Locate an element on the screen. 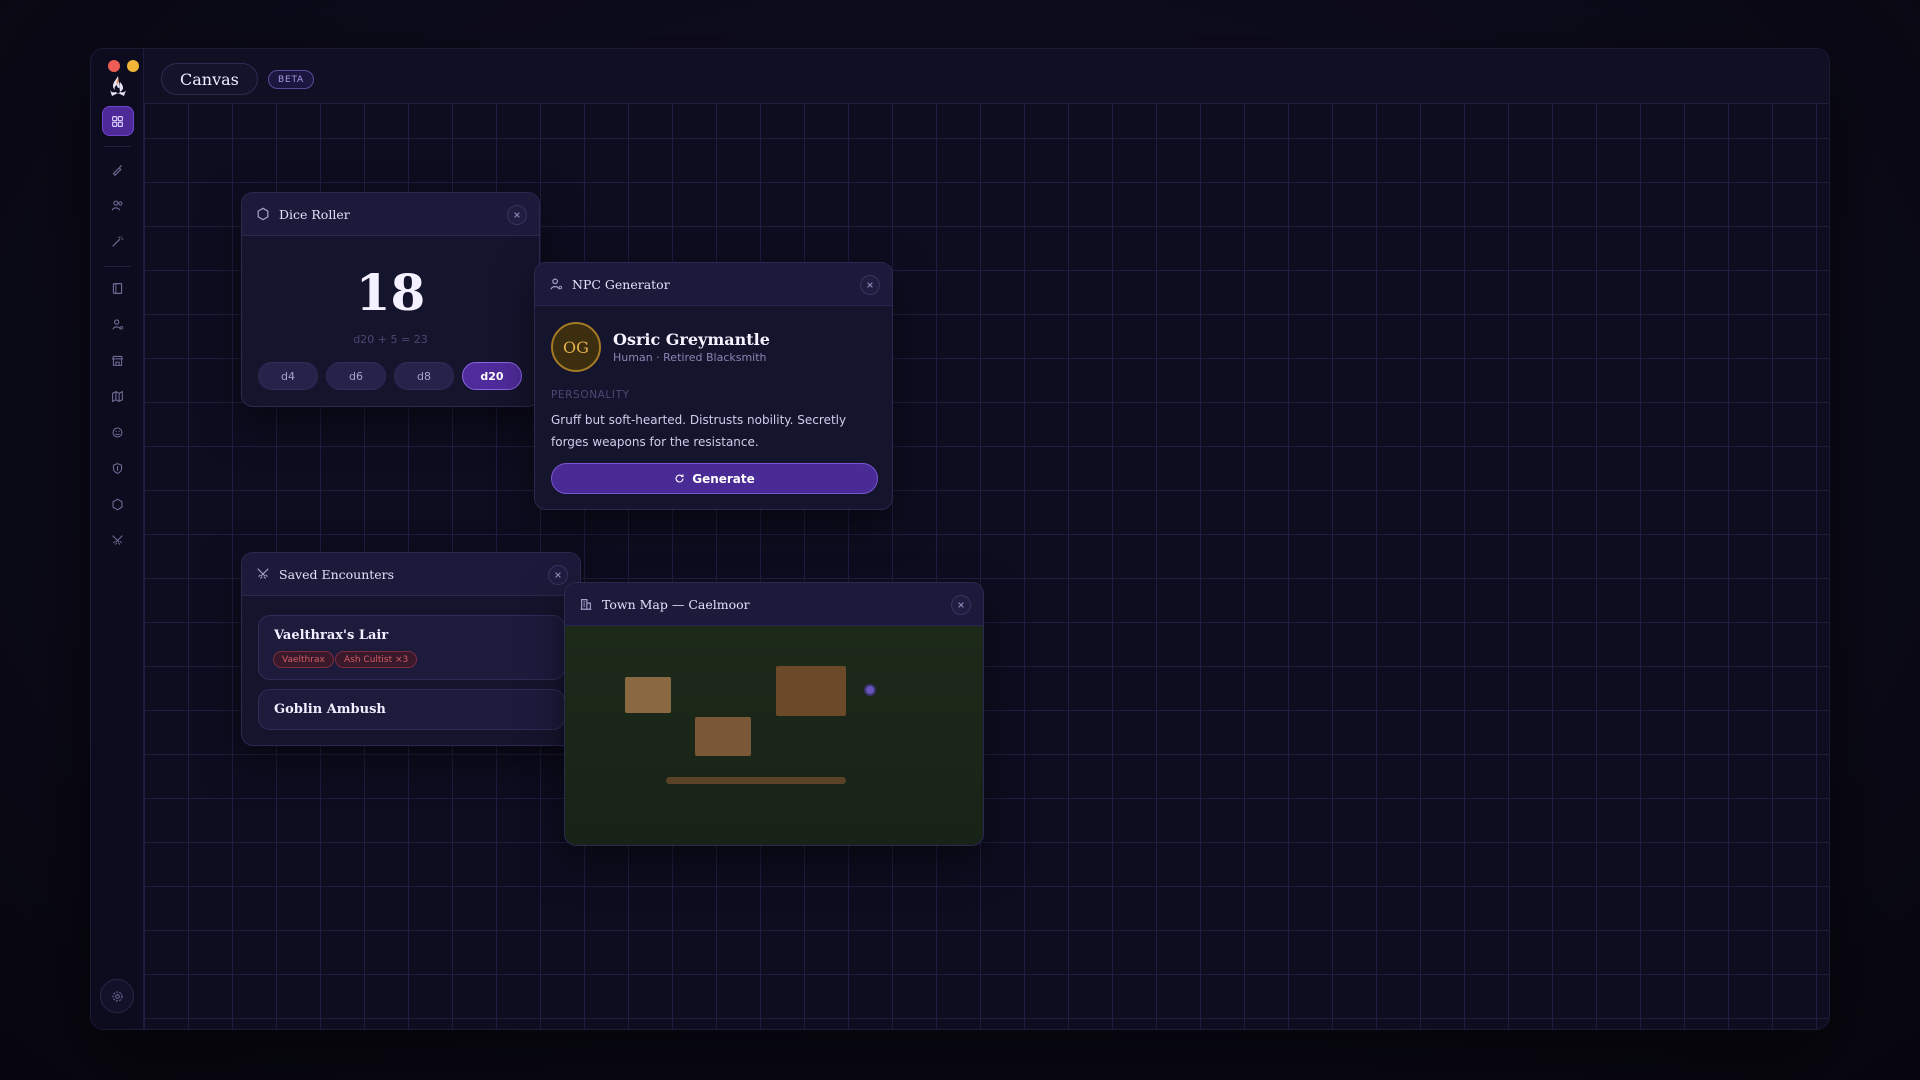 The image size is (1920, 1080). sidebar-item-dice is located at coordinates (117, 504).